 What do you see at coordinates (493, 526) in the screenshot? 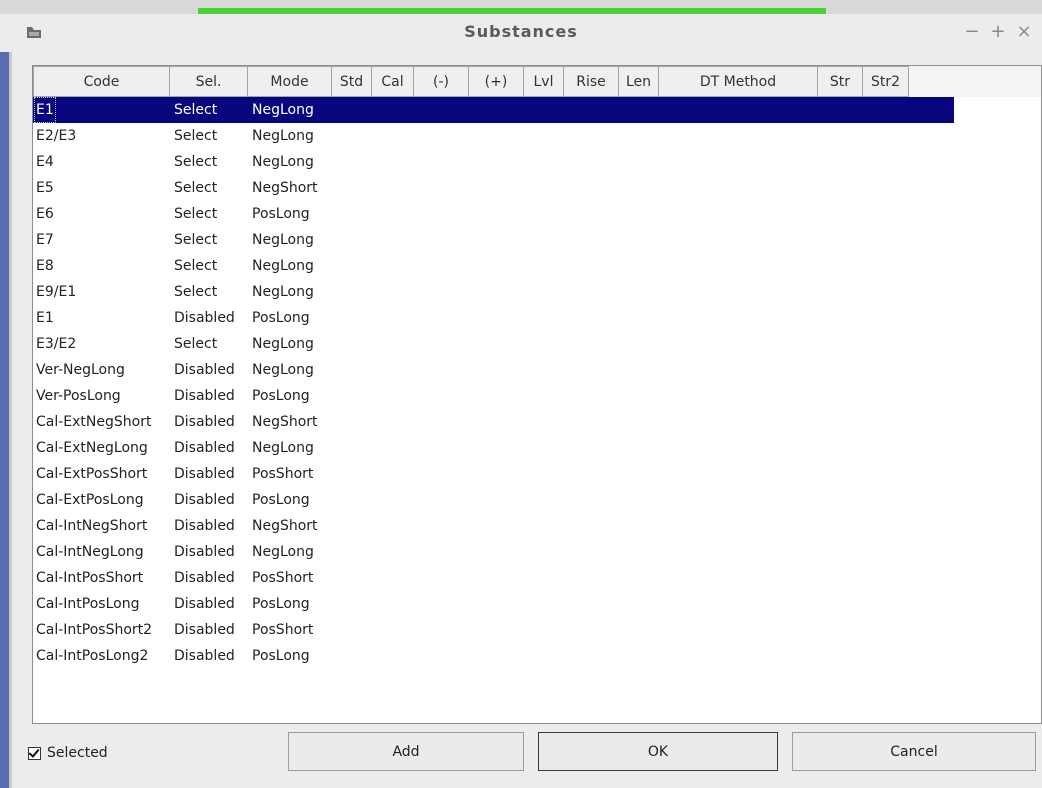
I see `table-row: Cal-IntNegShort Disabled NegShort` at bounding box center [493, 526].